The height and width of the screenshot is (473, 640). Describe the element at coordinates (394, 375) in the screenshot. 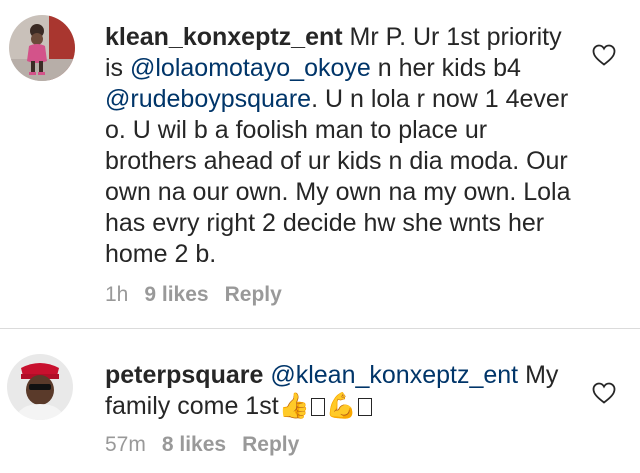

I see `comment-mention: @klean_konxeptz_ent` at that location.